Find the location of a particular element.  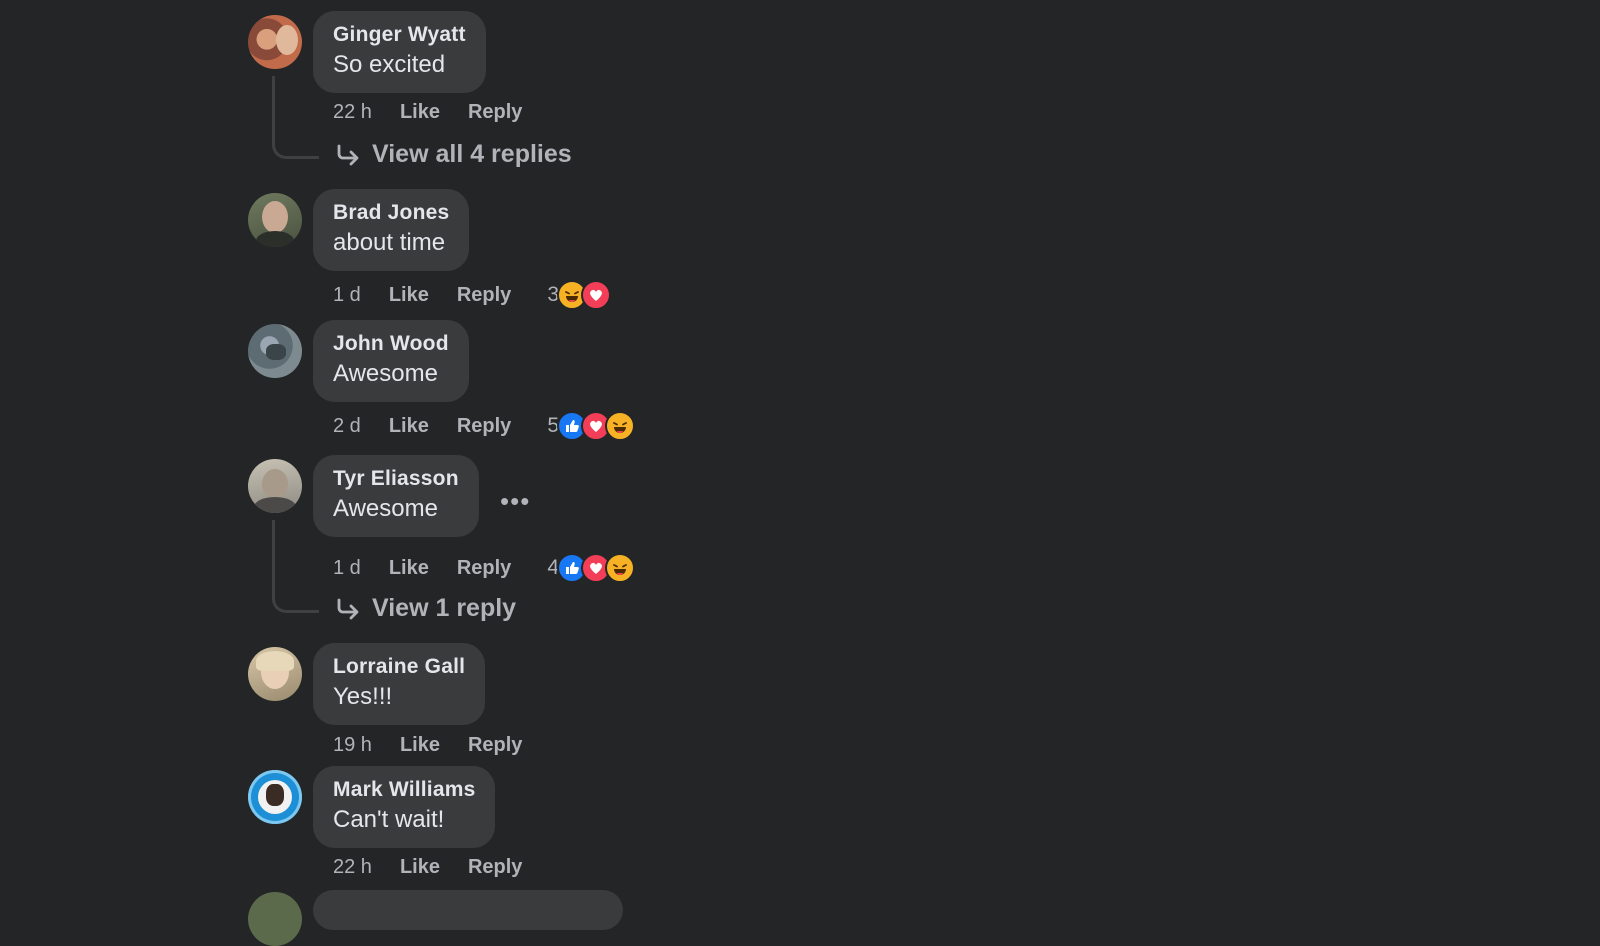

comment-meta: 19 h Like Reply is located at coordinates (441, 745).